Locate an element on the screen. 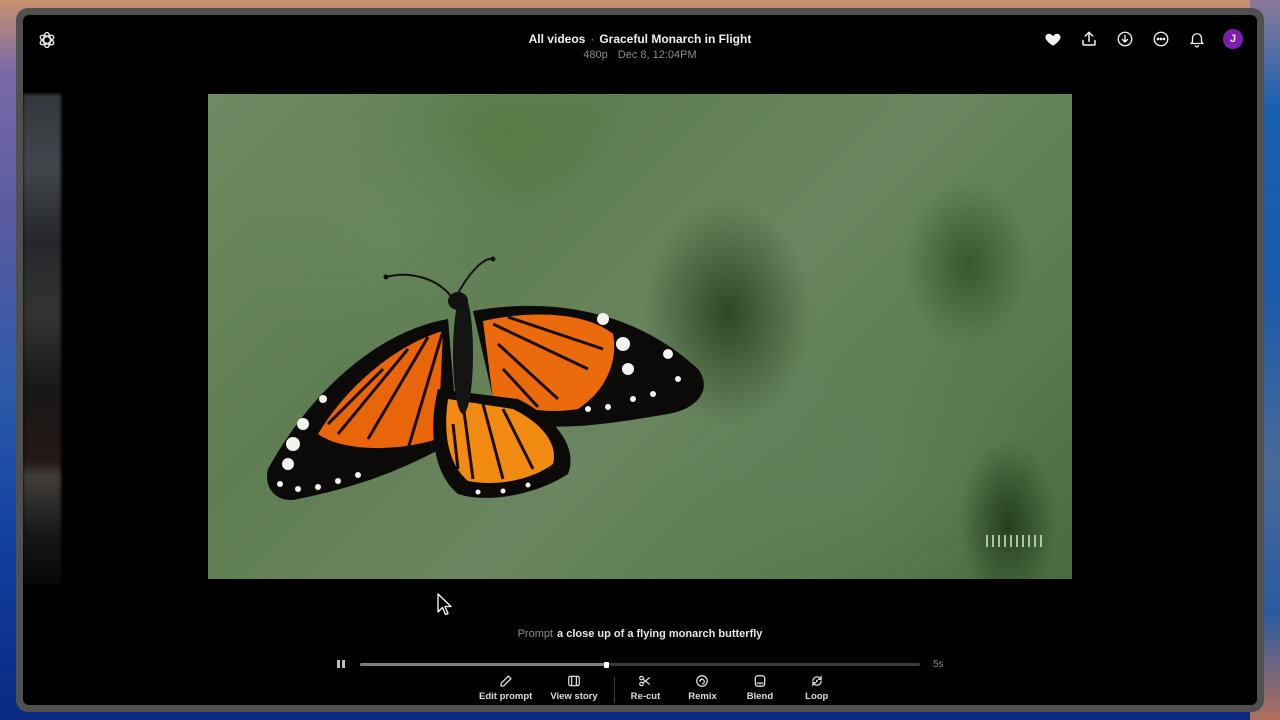 This screenshot has width=1280, height=720. storyboard-icon is located at coordinates (574, 681).